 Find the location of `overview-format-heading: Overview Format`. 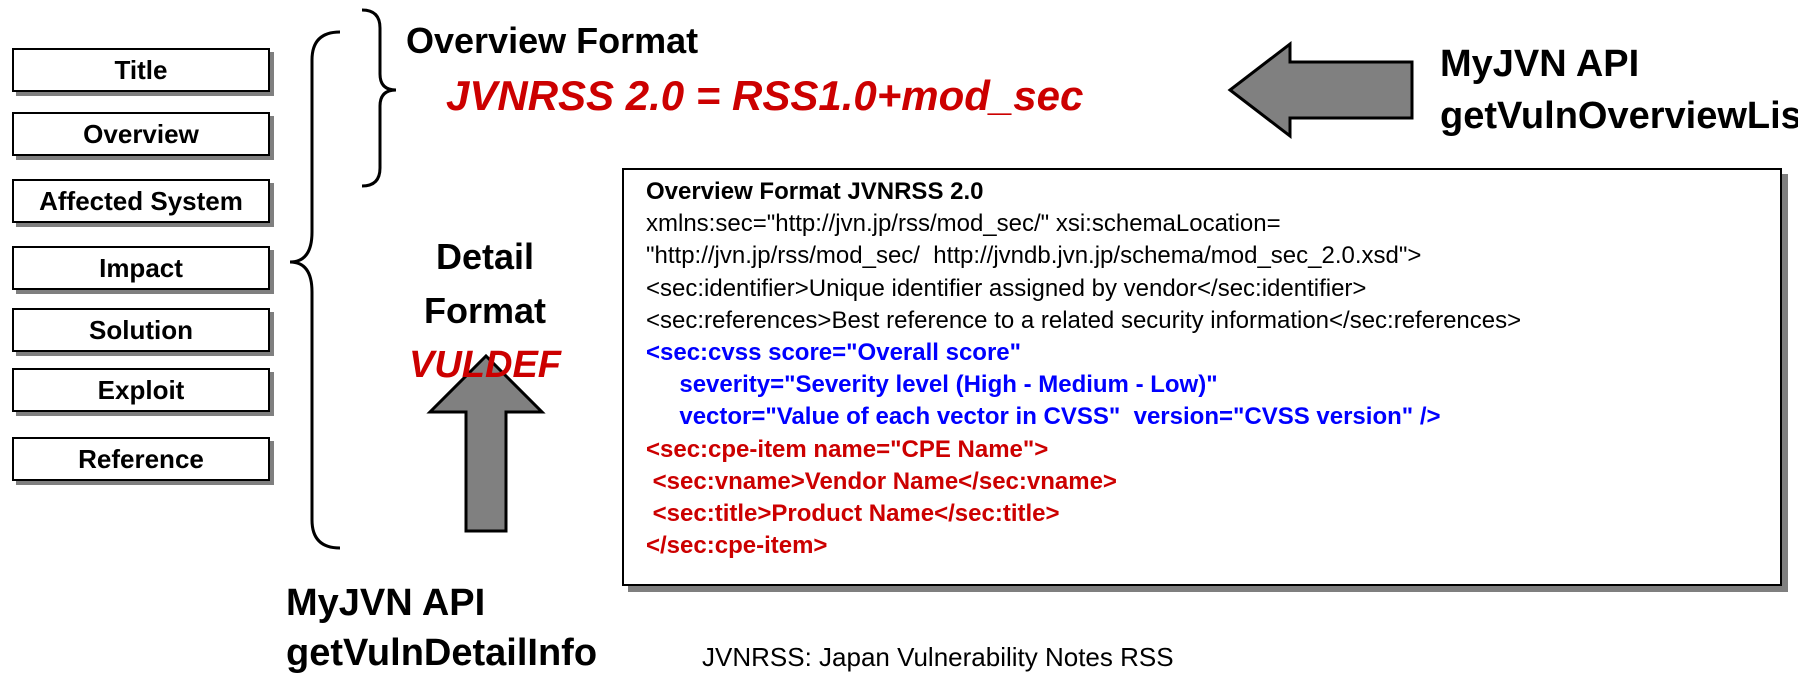

overview-format-heading: Overview Format is located at coordinates (552, 40).